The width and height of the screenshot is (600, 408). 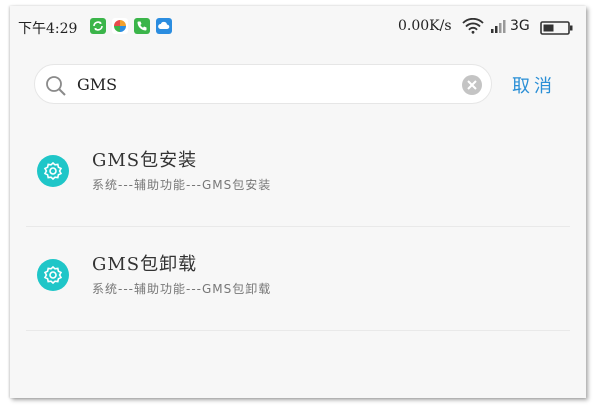 I want to click on result-path: 系统---辅助功能---GMS包安装, so click(x=182, y=185).